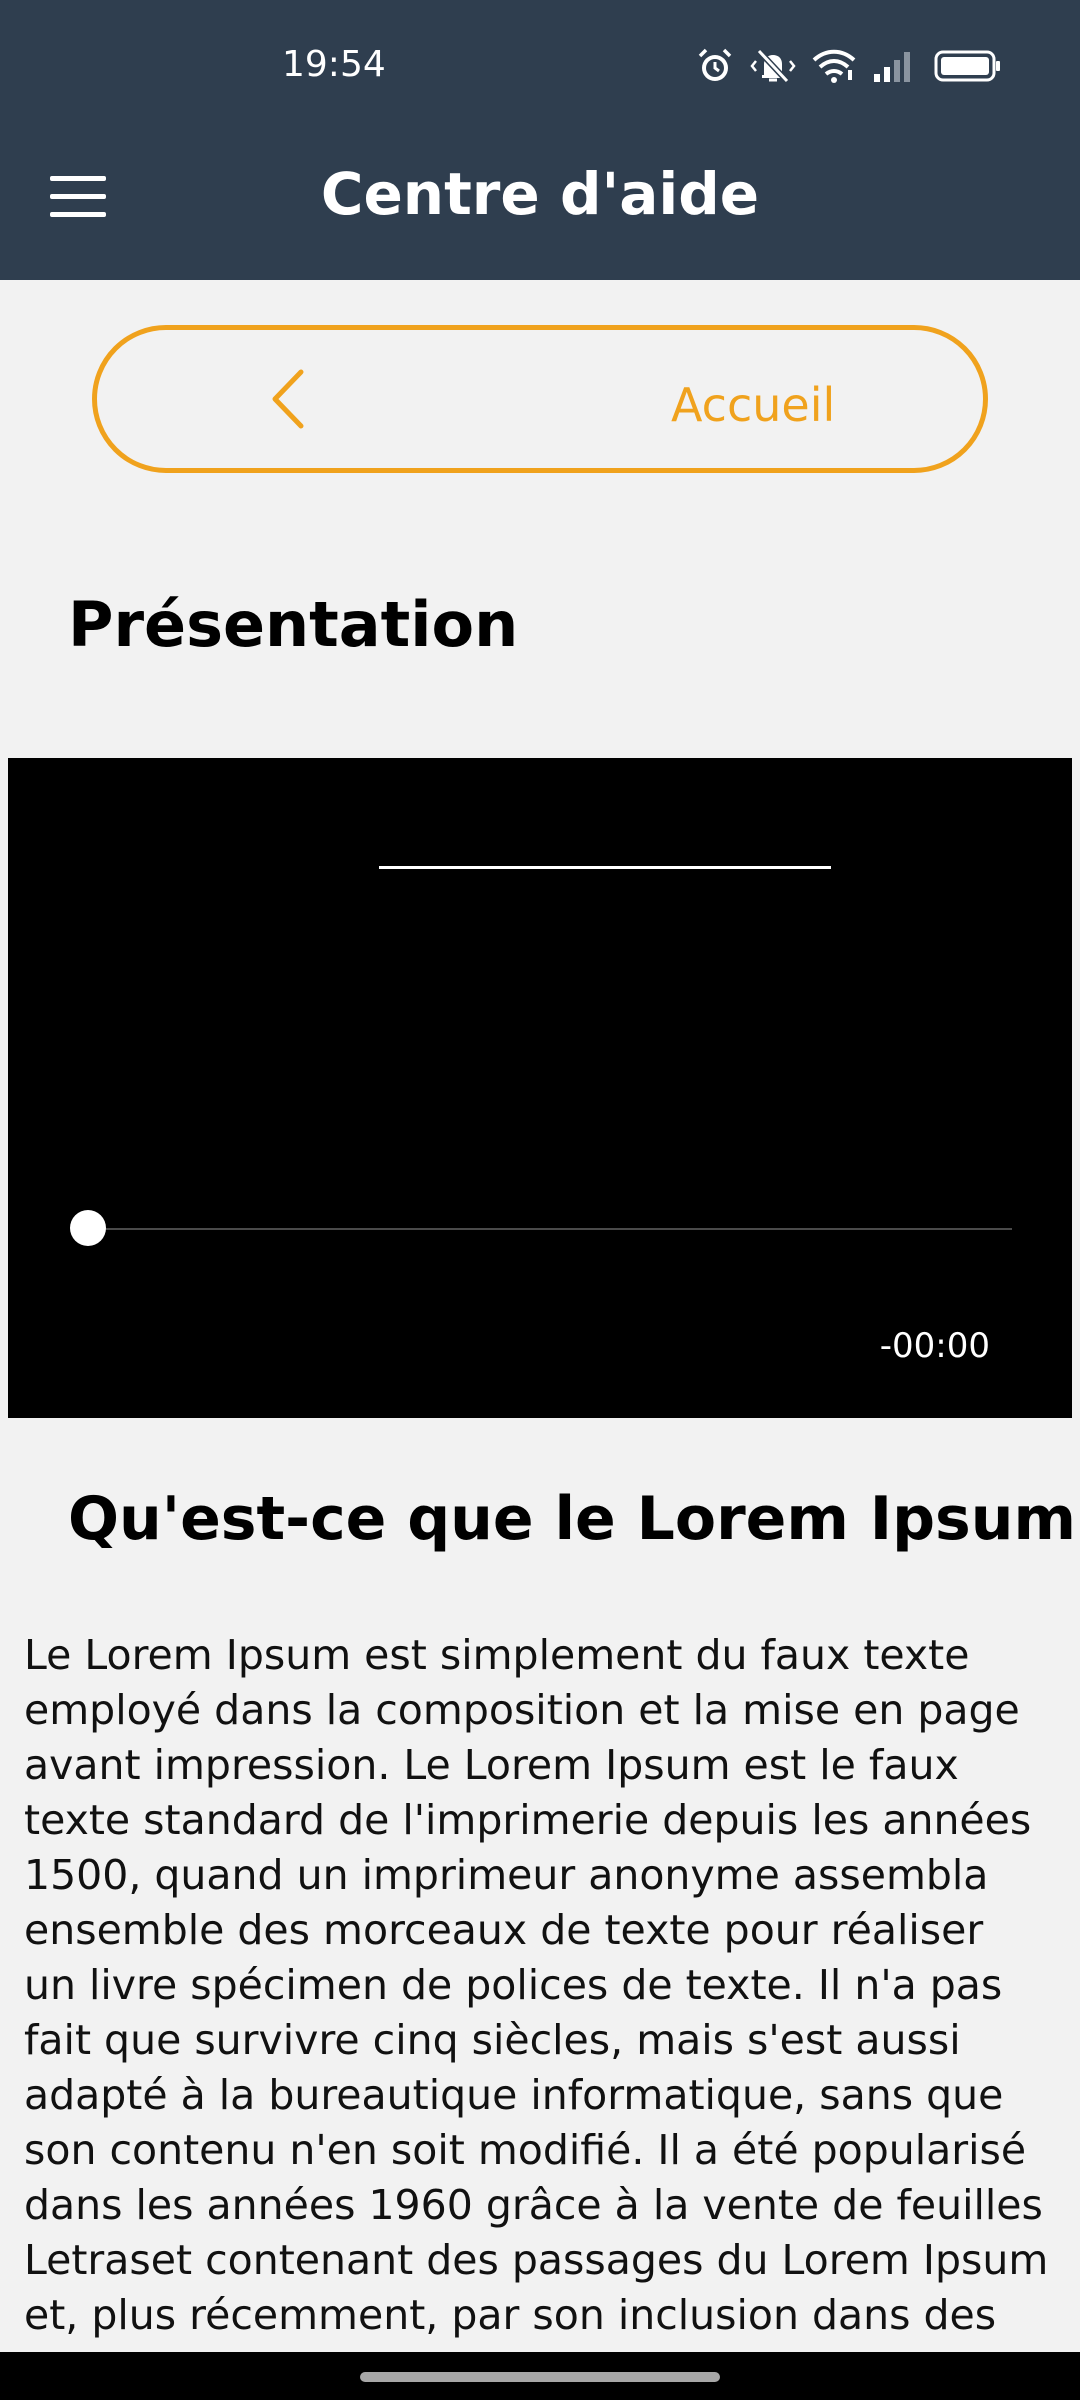 The image size is (1080, 2400). What do you see at coordinates (834, 66) in the screenshot?
I see `wifi-icon` at bounding box center [834, 66].